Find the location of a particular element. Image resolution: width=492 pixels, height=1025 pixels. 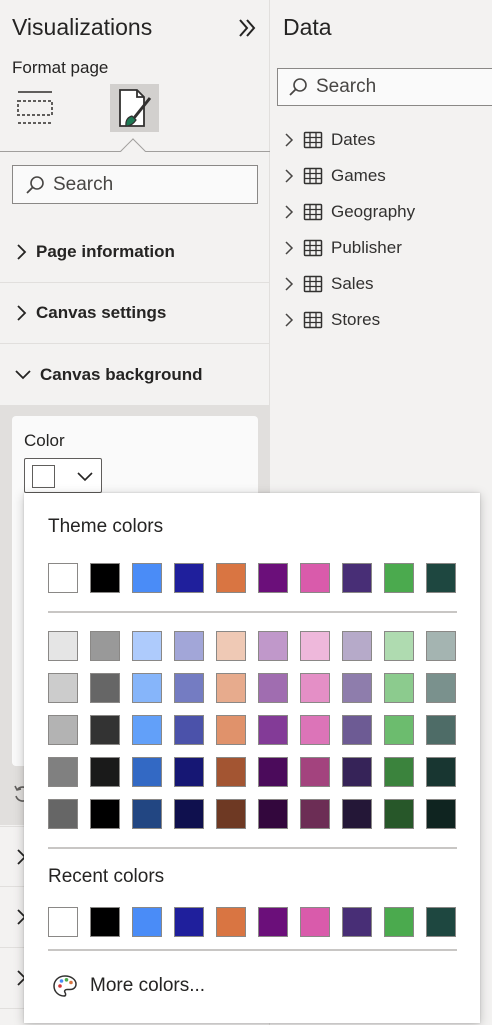

section-label: Canvas background is located at coordinates (121, 374).